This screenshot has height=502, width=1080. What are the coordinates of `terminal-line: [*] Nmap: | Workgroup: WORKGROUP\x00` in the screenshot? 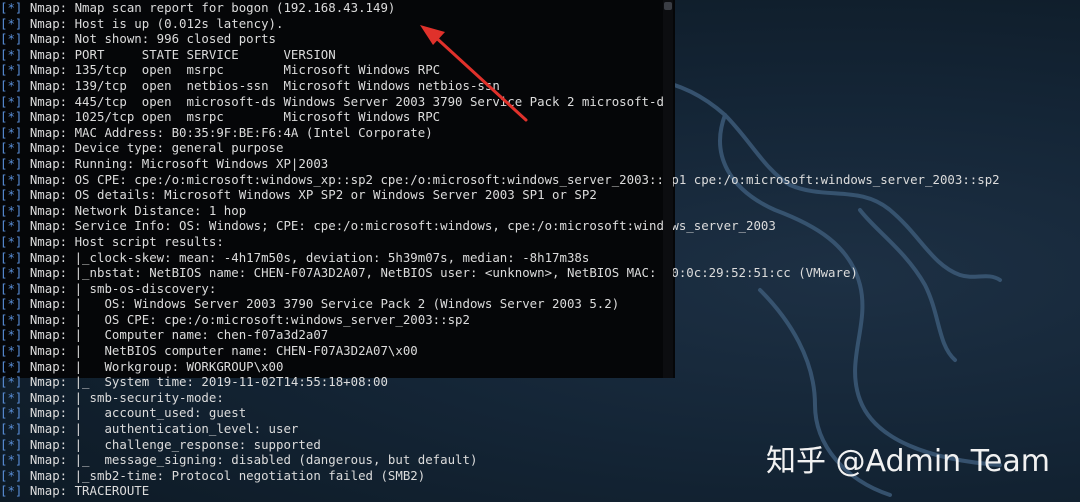 It's located at (500, 367).